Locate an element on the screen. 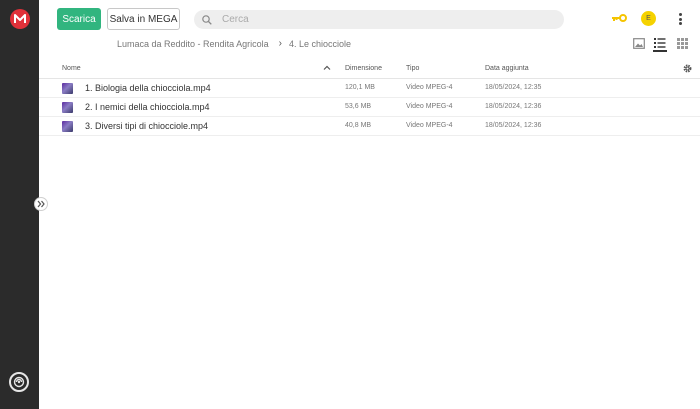 The image size is (700, 409). download-button: Scarica is located at coordinates (79, 19).